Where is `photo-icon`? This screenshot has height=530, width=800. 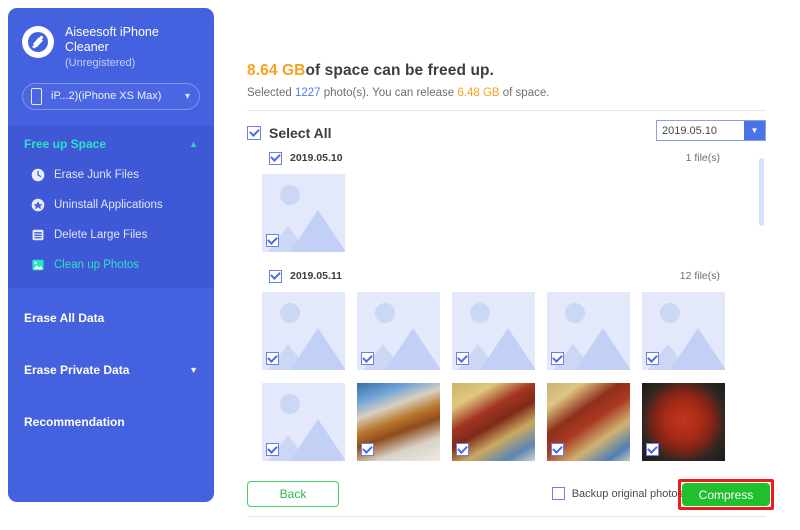
photo-icon is located at coordinates (37, 264).